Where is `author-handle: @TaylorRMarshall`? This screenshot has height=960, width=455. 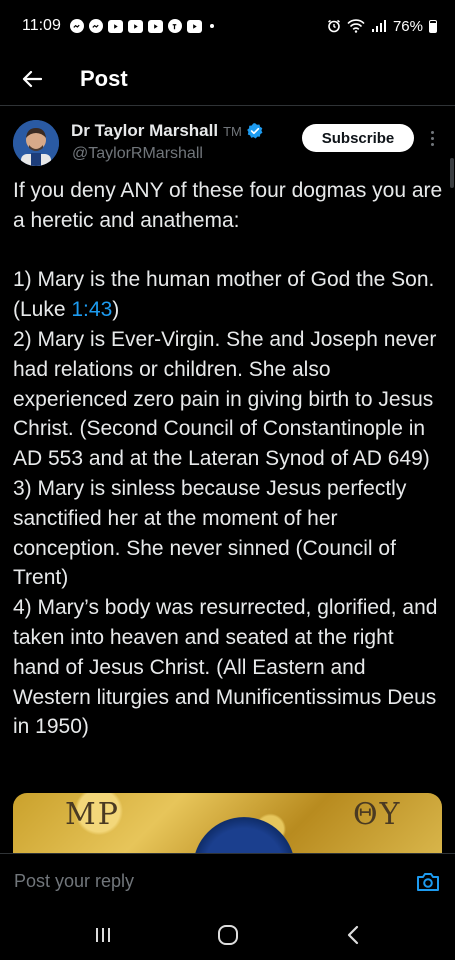
author-handle: @TaylorRMarshall is located at coordinates (137, 154).